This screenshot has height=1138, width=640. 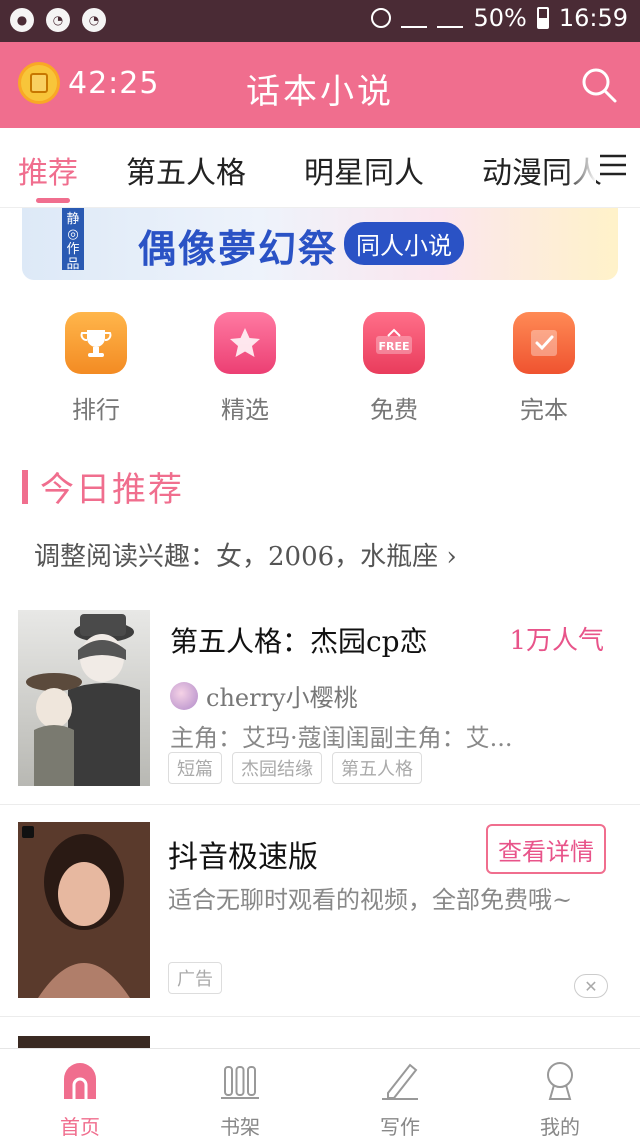 What do you see at coordinates (240, 1126) in the screenshot?
I see `nav-bookshelf-label: 书架` at bounding box center [240, 1126].